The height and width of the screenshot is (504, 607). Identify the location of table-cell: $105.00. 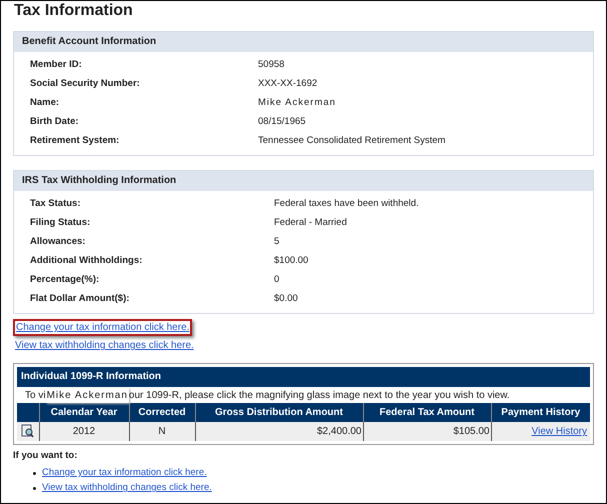
(427, 431).